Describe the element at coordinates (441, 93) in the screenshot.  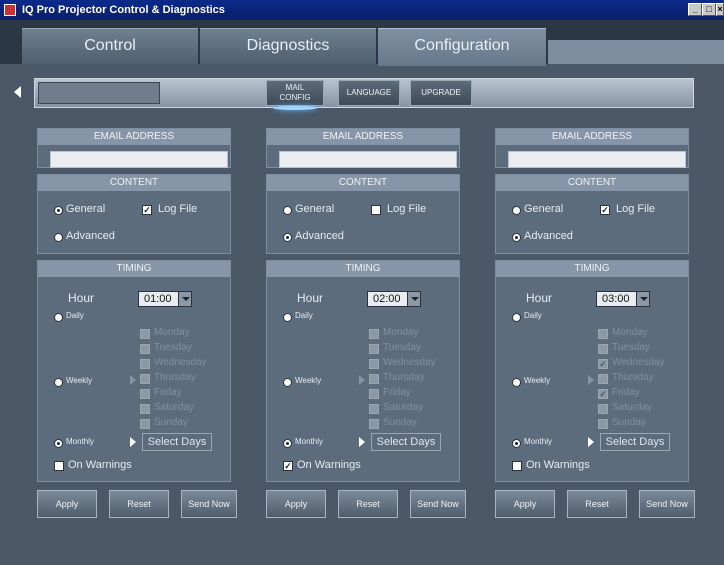
I see `upgrade-button: UPGRADE` at that location.